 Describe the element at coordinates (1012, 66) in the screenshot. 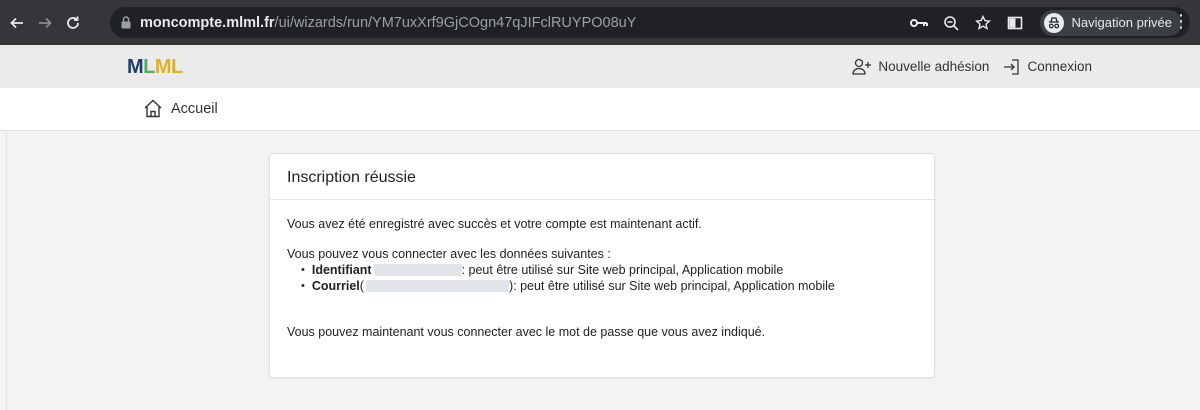

I see `login-icon` at that location.